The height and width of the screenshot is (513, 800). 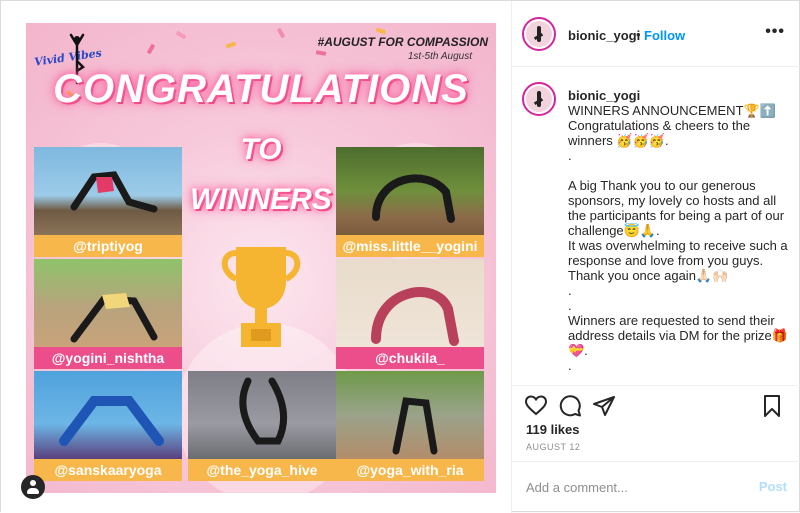 I want to click on caption-line, so click(x=679, y=170).